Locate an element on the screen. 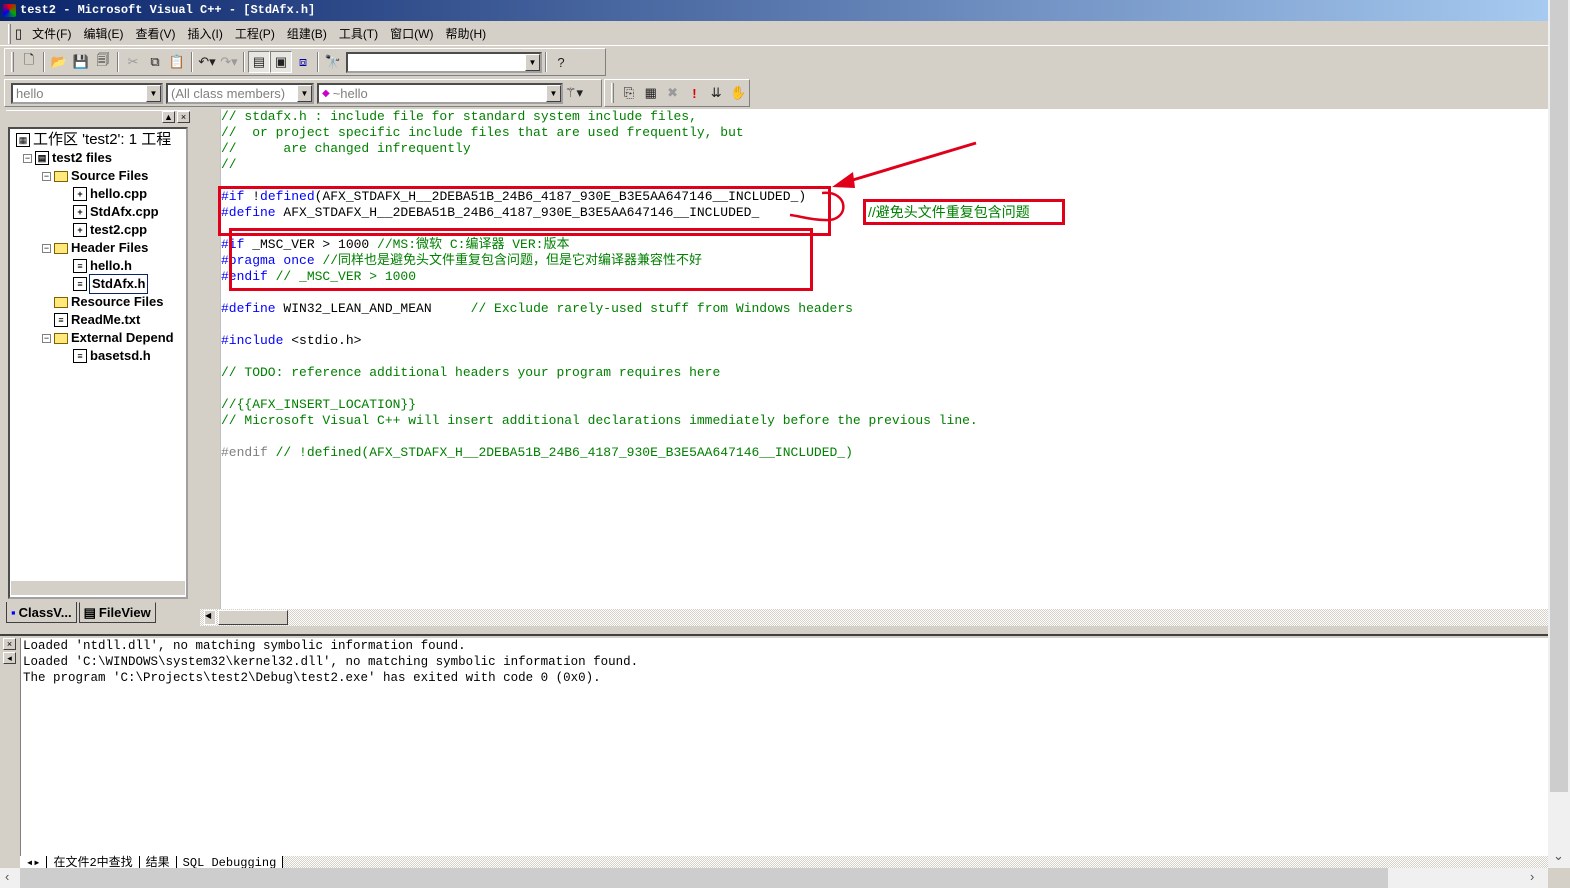 The width and height of the screenshot is (1570, 888). page-hscrollbar: ‹ › is located at coordinates (774, 878).